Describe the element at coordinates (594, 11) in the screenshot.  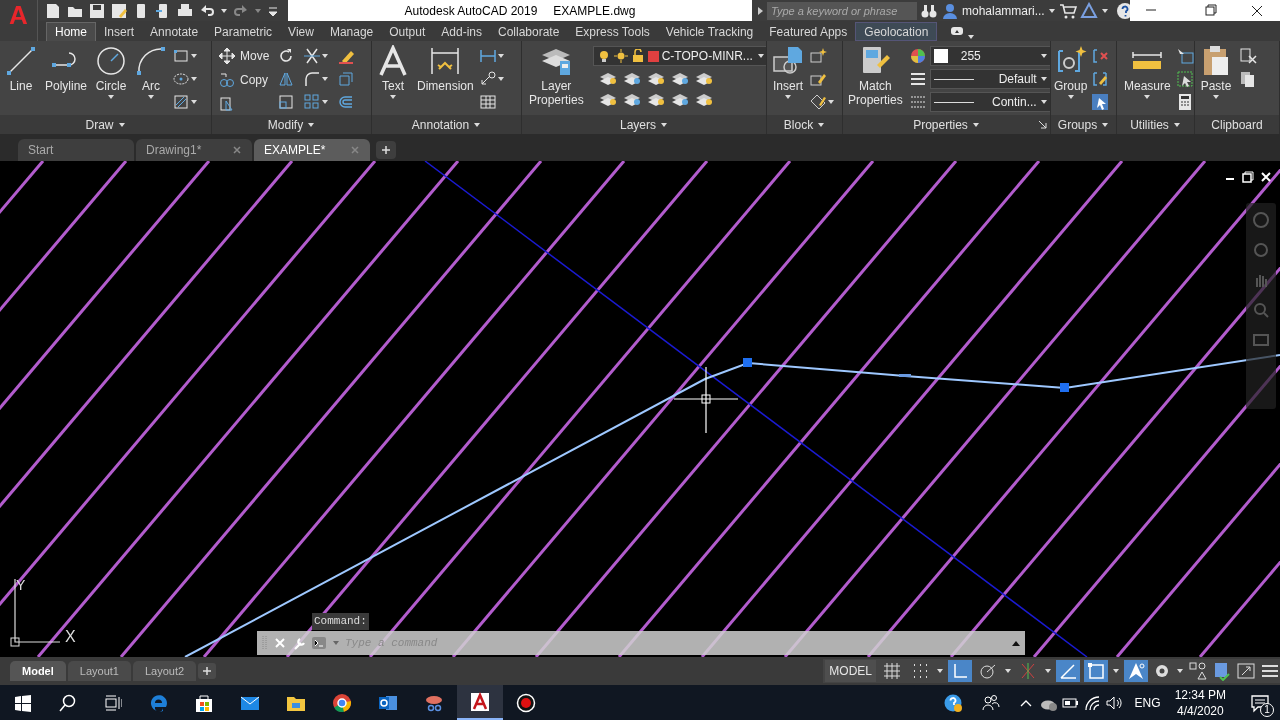
I see `document-name: EXAMPLE.dwg` at that location.